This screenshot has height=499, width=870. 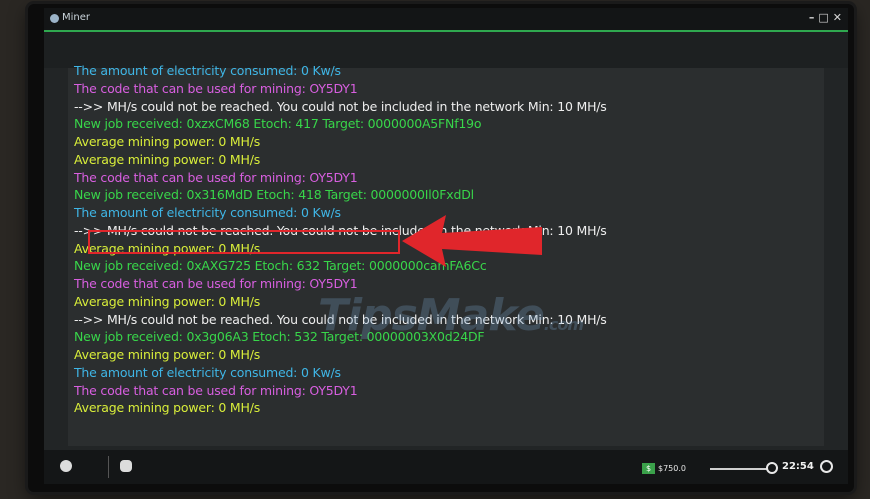 What do you see at coordinates (446, 19) in the screenshot?
I see `window-titlebar: Miner – □ ✕` at bounding box center [446, 19].